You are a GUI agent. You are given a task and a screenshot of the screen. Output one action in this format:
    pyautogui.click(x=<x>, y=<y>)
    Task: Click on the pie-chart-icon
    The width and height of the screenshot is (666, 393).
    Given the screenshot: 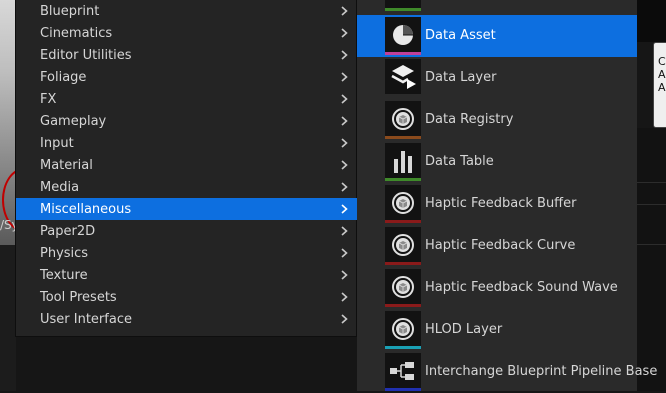 What is the action you would take?
    pyautogui.click(x=403, y=35)
    